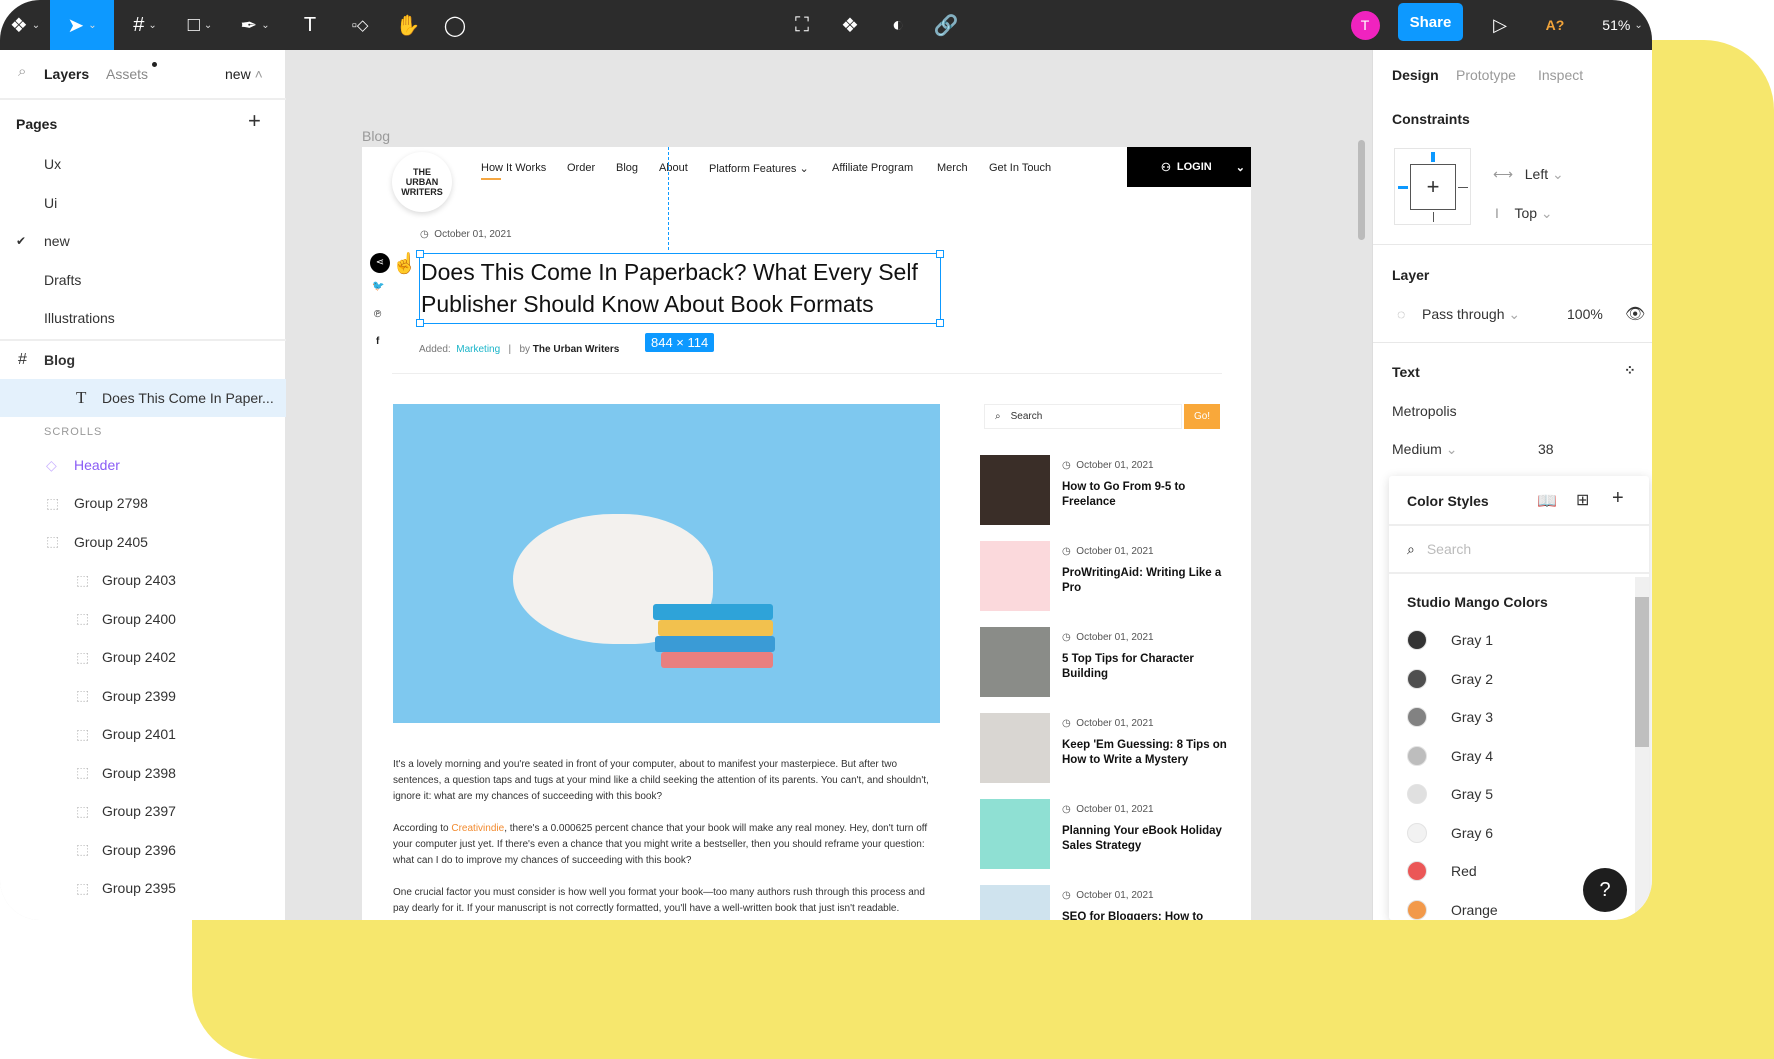  Describe the element at coordinates (478, 349) in the screenshot. I see `category-link: Marketing` at that location.